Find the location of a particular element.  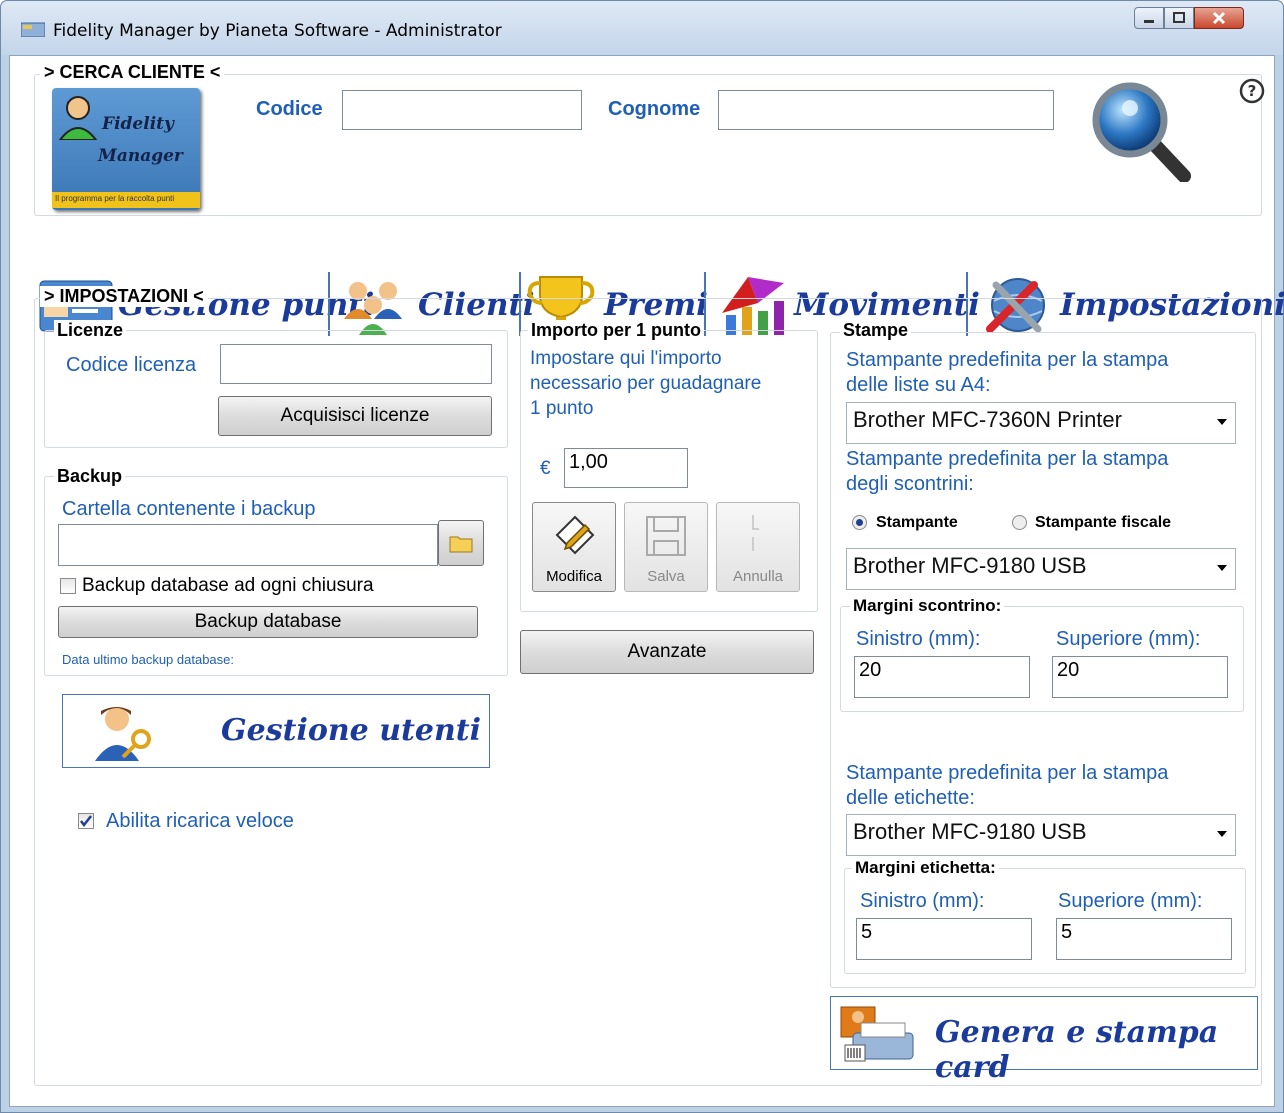

gestione-utenti-button: Gestione utenti is located at coordinates (276, 731).